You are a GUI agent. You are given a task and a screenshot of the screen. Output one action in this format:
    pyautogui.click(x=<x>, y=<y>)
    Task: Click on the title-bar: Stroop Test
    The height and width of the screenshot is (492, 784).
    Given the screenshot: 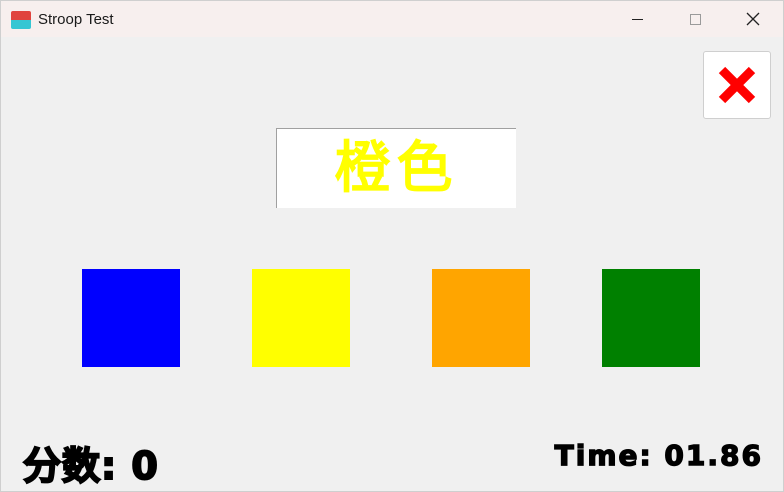 What is the action you would take?
    pyautogui.click(x=392, y=19)
    